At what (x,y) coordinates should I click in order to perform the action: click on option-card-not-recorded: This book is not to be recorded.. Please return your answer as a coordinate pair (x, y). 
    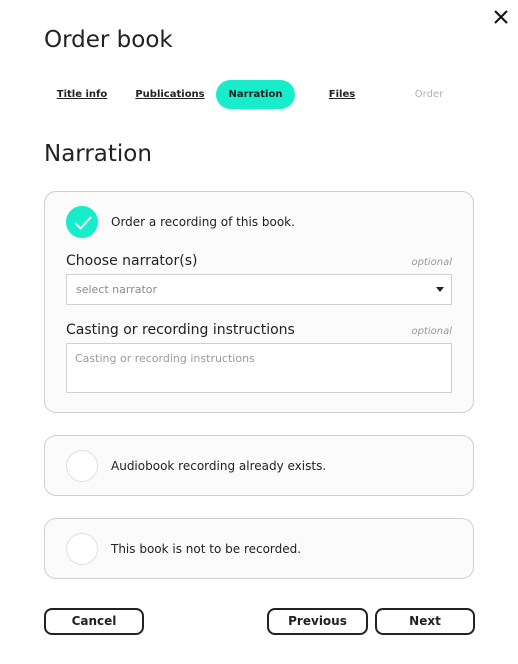
    Looking at the image, I should click on (259, 548).